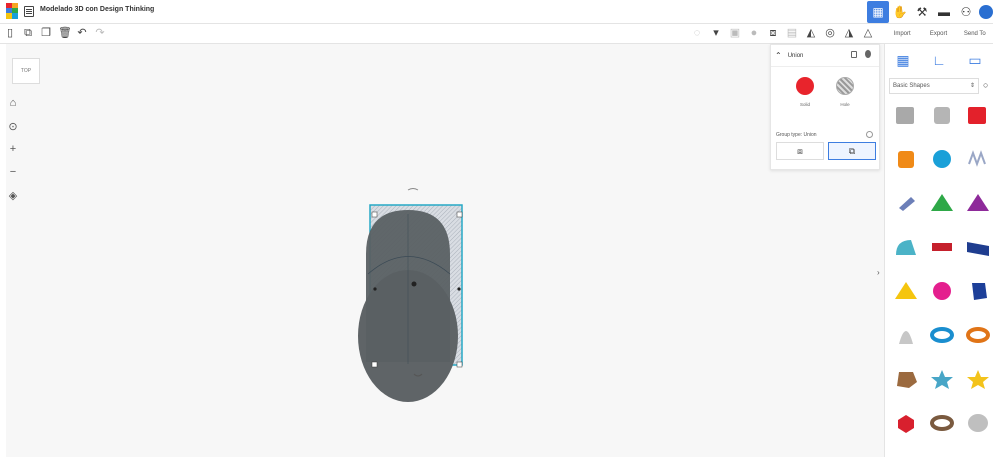  I want to click on ruler-library-icon: ∟, so click(939, 60).